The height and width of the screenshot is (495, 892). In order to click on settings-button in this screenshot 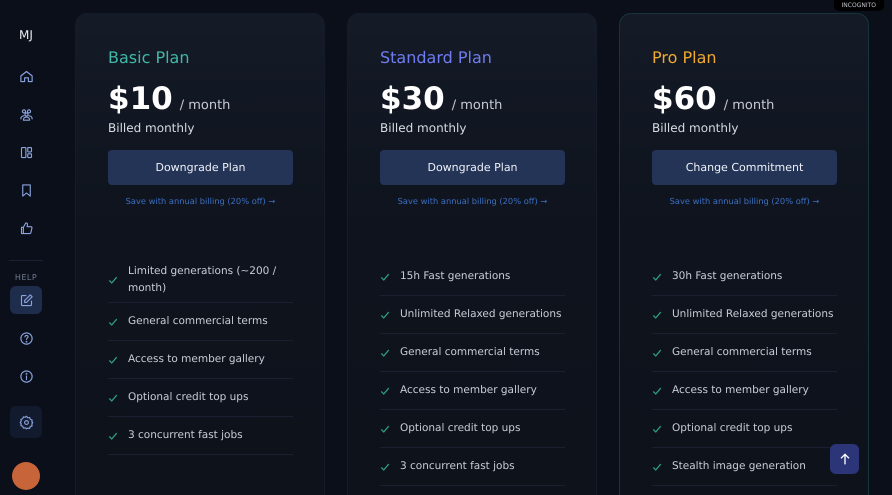, I will do `click(26, 422)`.